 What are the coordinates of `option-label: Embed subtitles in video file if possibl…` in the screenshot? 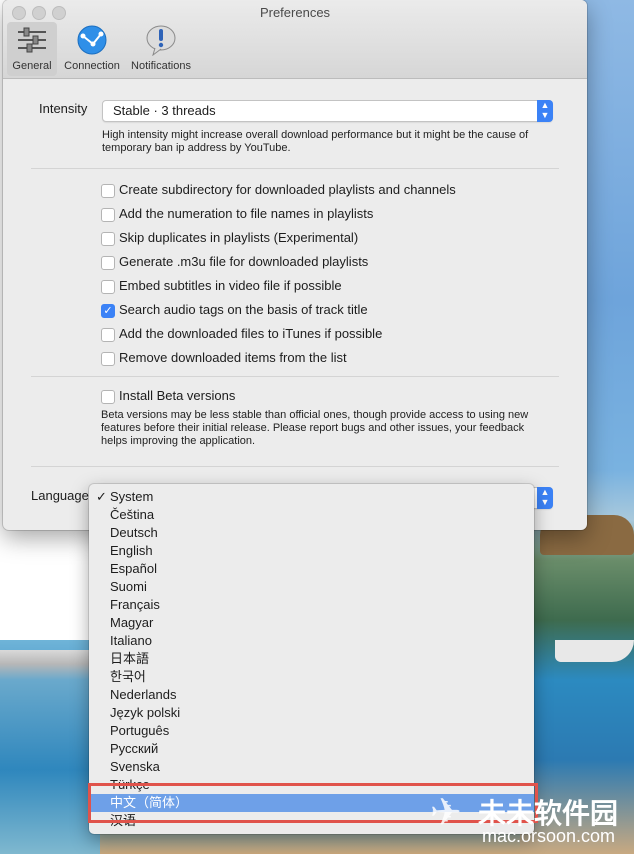 It's located at (230, 285).